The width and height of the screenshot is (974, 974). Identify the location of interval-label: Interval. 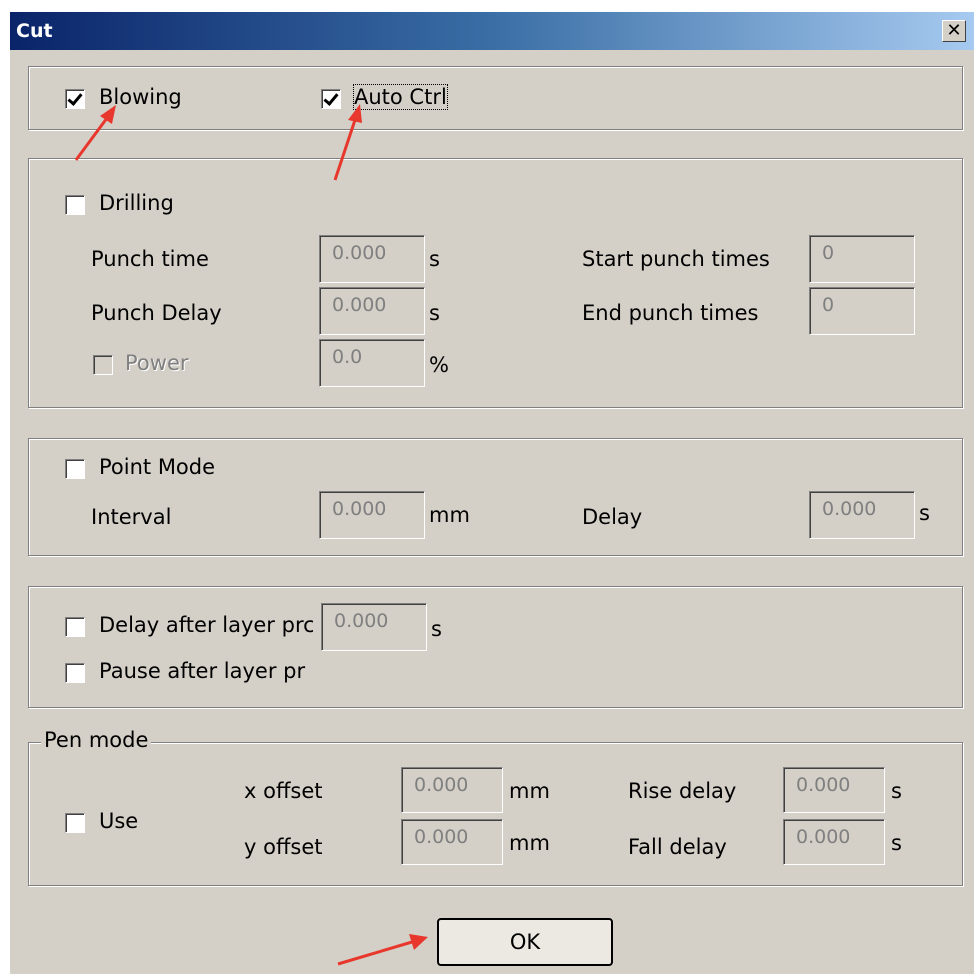
(131, 517).